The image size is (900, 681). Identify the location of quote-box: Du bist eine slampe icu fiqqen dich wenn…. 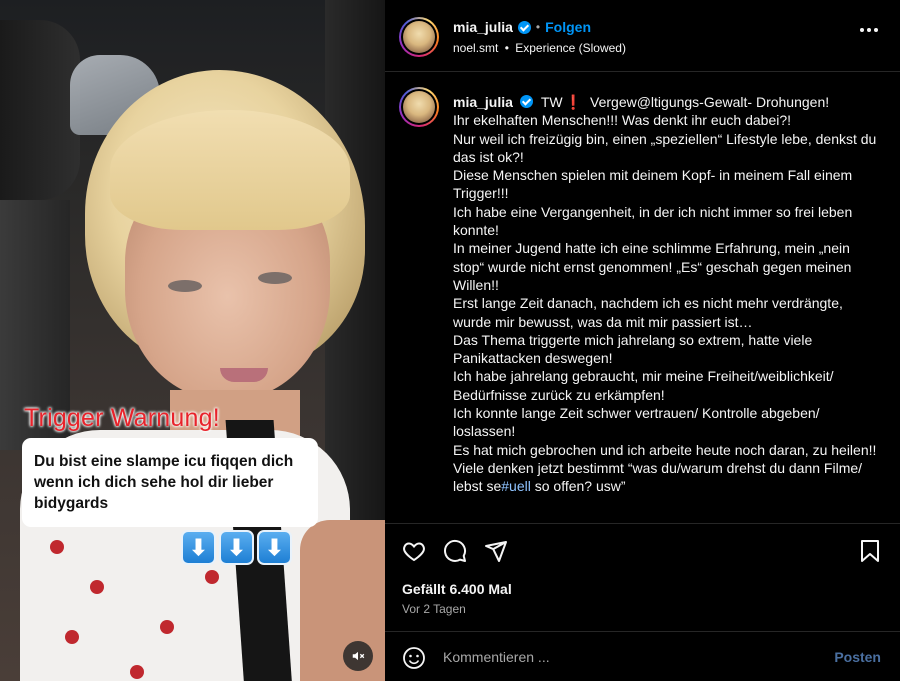
(170, 482).